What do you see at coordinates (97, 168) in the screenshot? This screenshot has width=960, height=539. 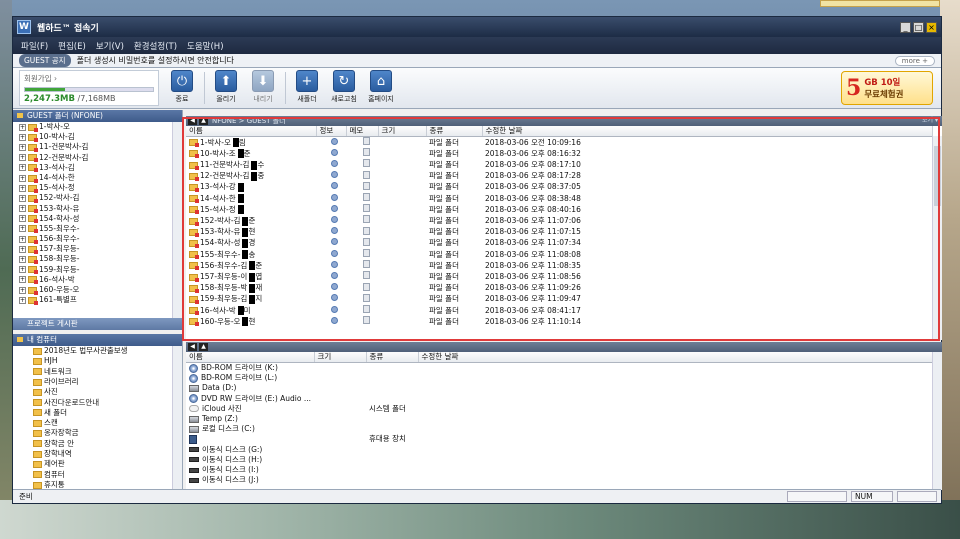 I see `guest-folder-item: +13-석사-김` at bounding box center [97, 168].